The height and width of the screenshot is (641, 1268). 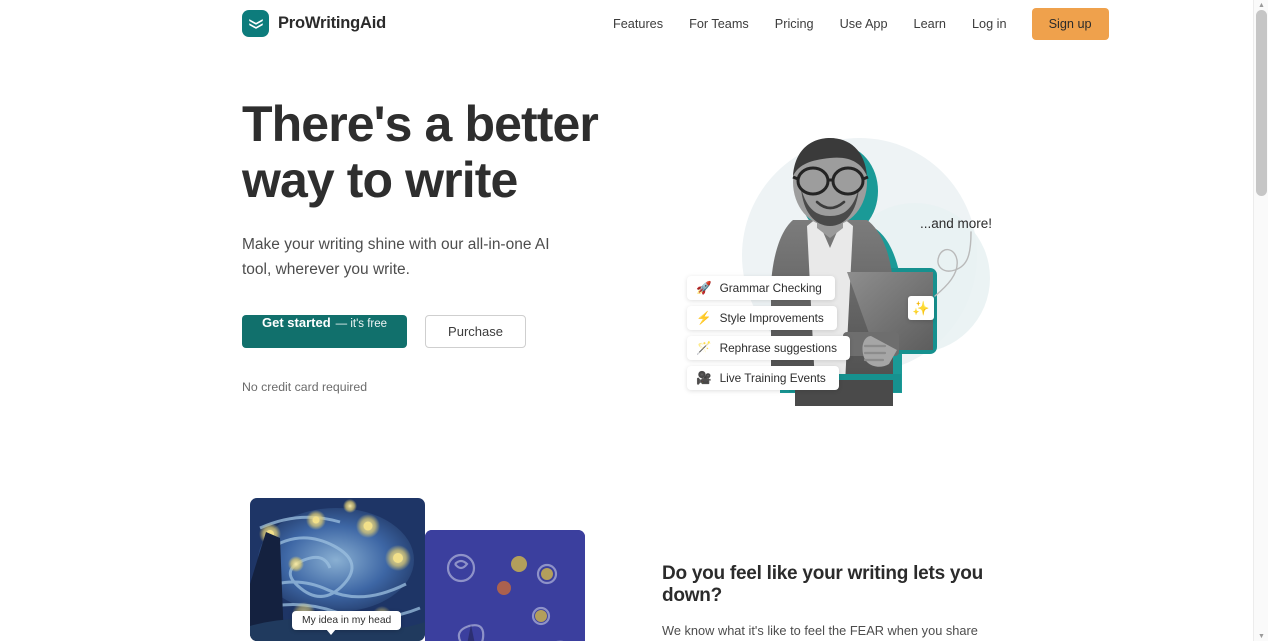 I want to click on scrollbar-up-arrow-icon: ▲, so click(x=1261, y=5).